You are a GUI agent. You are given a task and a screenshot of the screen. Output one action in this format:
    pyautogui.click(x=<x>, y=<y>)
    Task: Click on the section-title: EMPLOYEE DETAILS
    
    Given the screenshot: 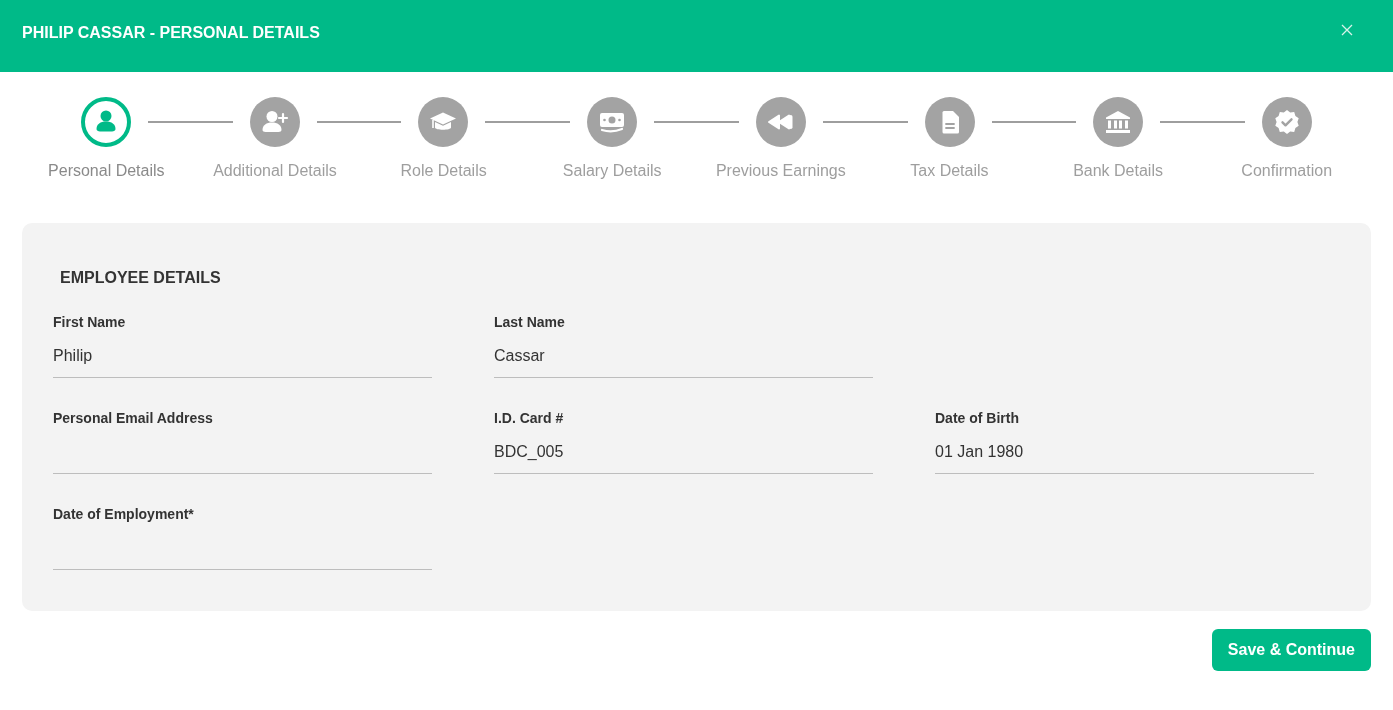 What is the action you would take?
    pyautogui.click(x=141, y=278)
    